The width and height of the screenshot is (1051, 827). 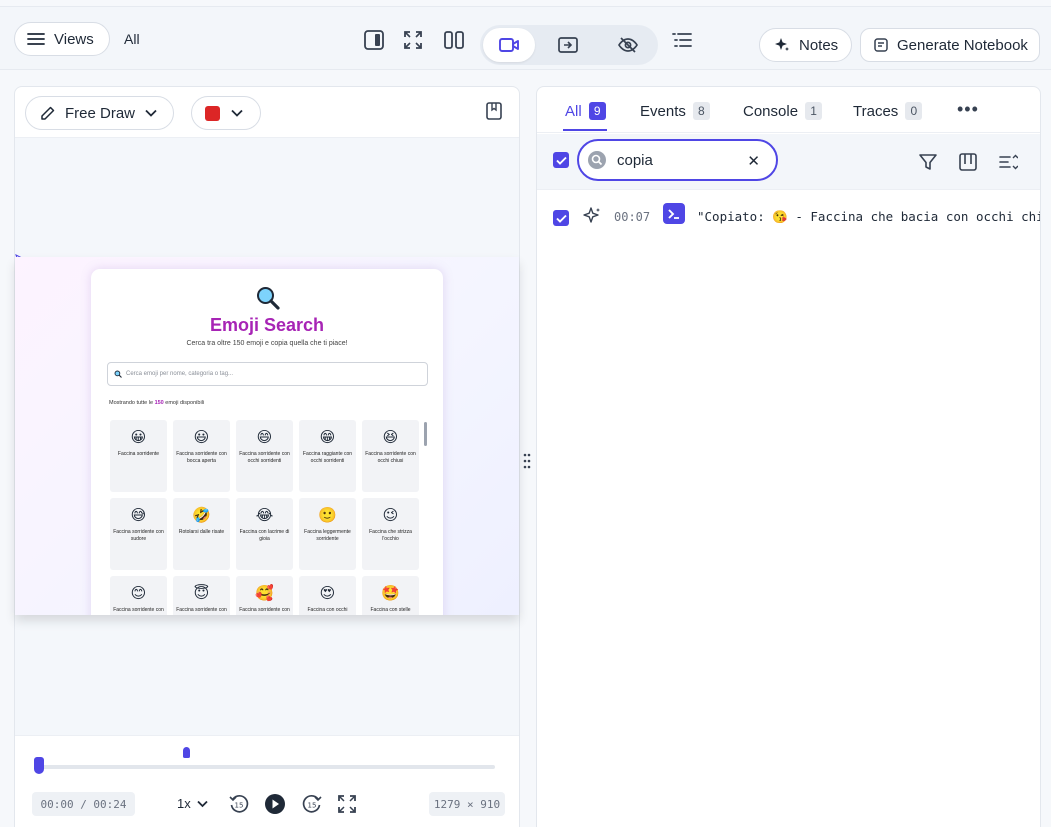 I want to click on select-all-checkbox, so click(x=561, y=160).